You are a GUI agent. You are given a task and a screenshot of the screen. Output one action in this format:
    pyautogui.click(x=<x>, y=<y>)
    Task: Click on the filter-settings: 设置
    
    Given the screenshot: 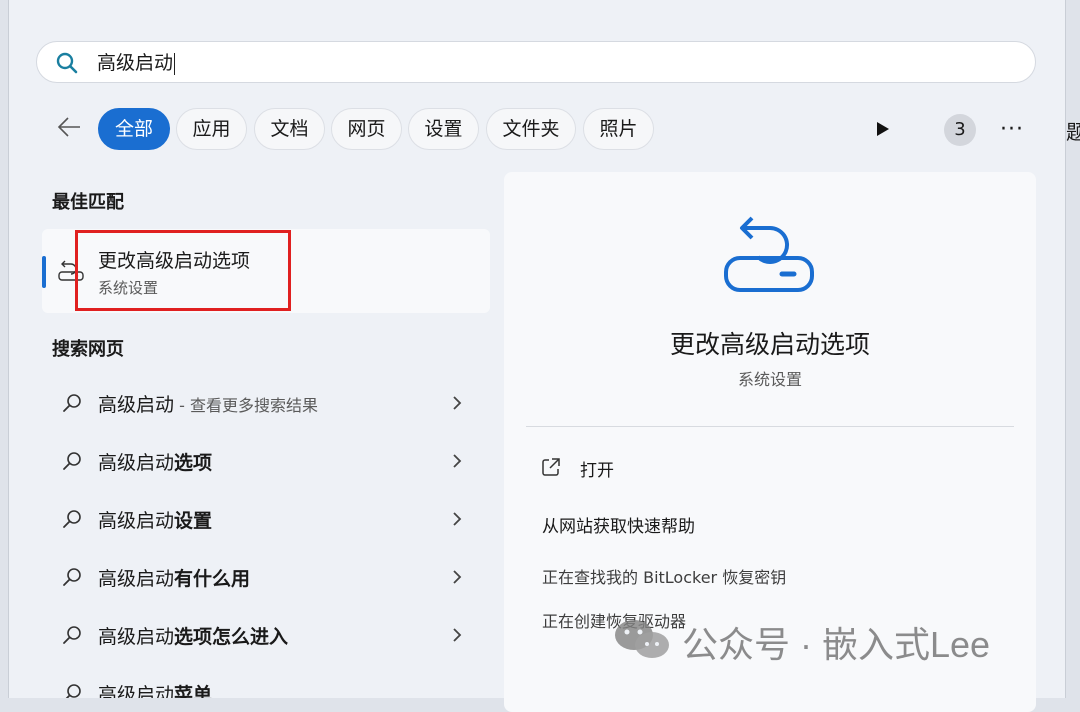 What is the action you would take?
    pyautogui.click(x=443, y=129)
    